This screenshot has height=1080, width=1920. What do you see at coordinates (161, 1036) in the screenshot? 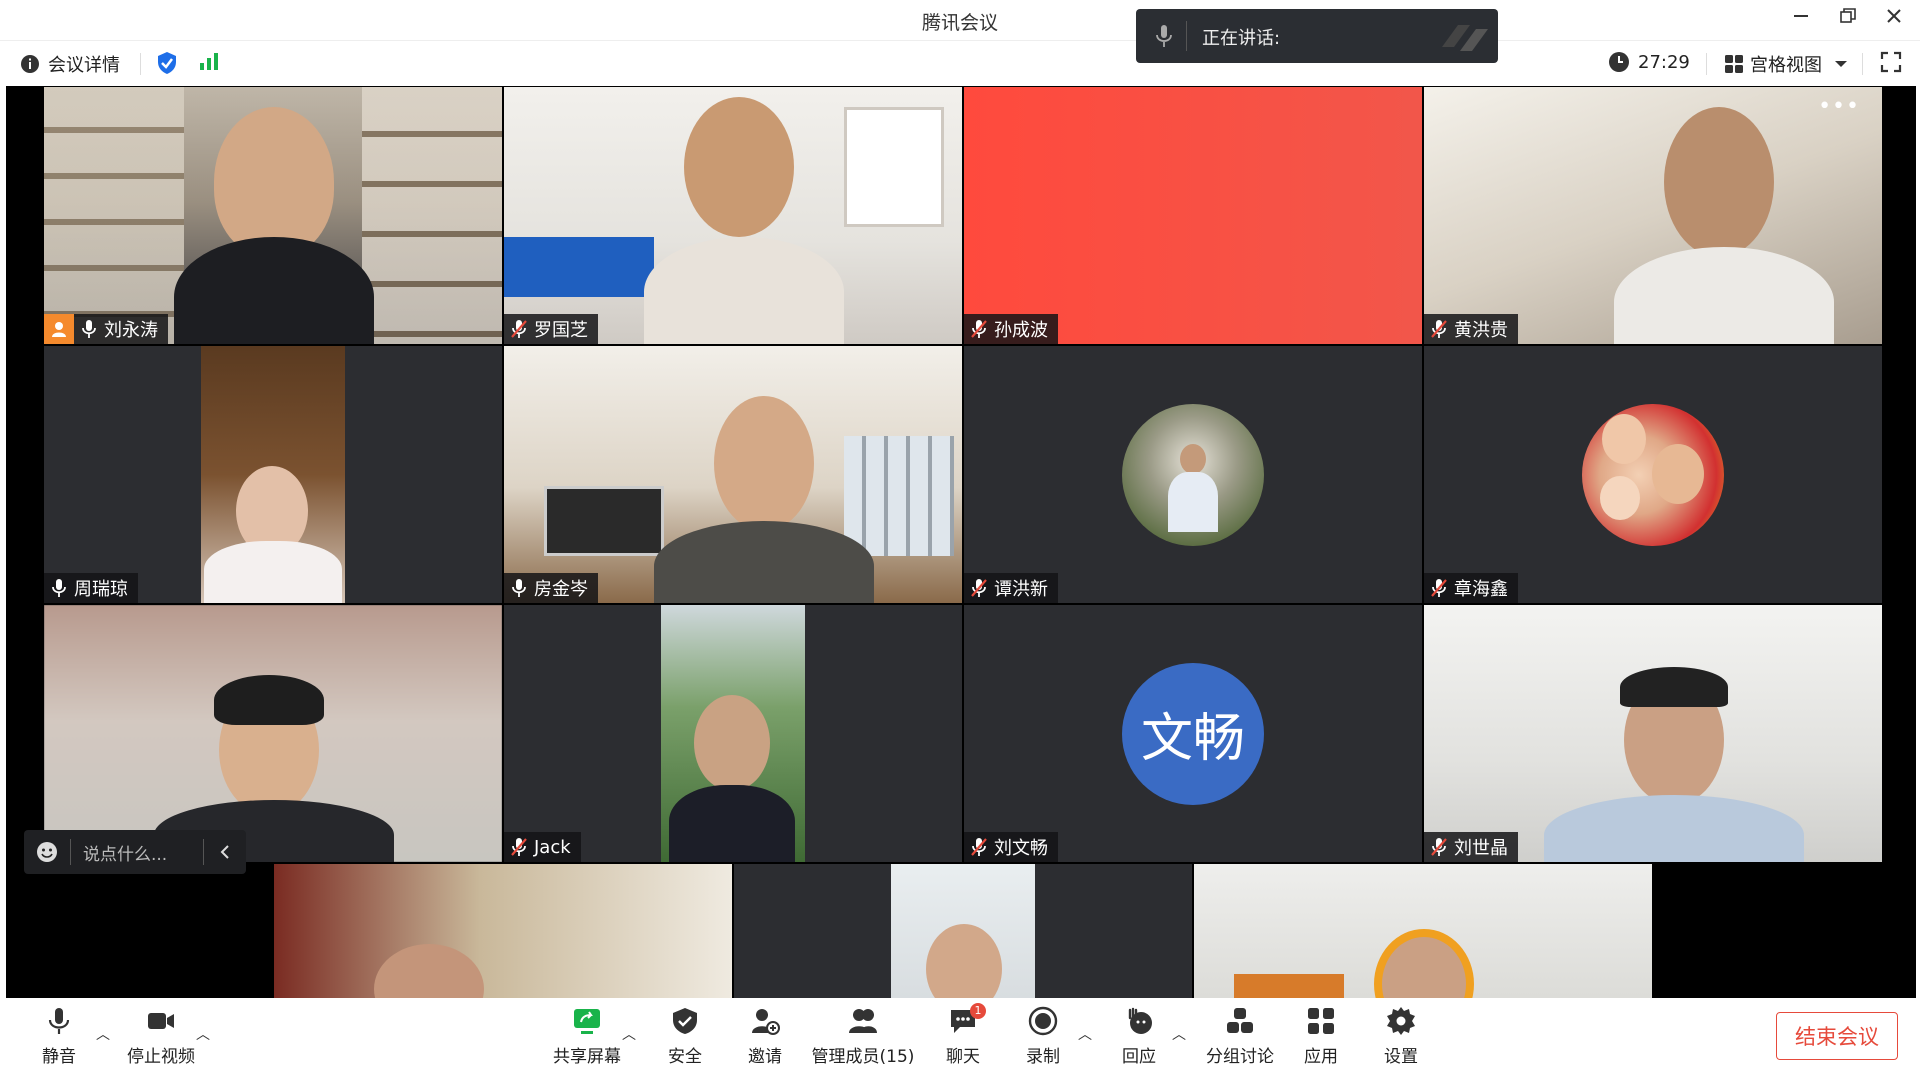
I see `stop-video-button: 停止视频` at bounding box center [161, 1036].